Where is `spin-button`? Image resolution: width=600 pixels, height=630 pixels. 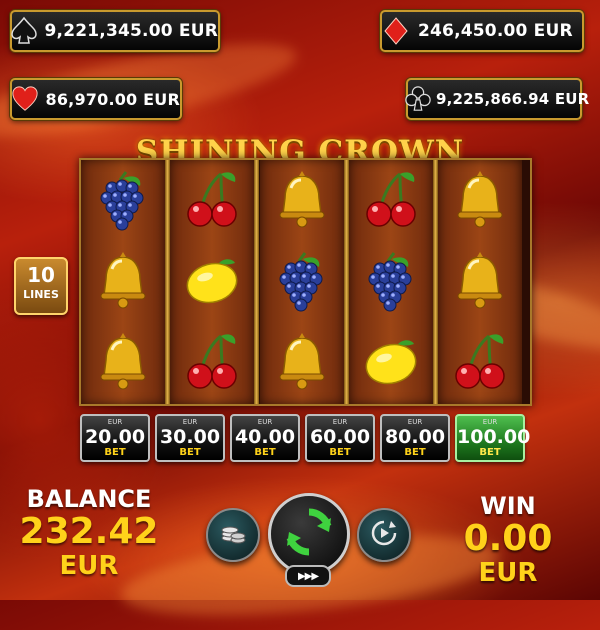
spin-button is located at coordinates (309, 534).